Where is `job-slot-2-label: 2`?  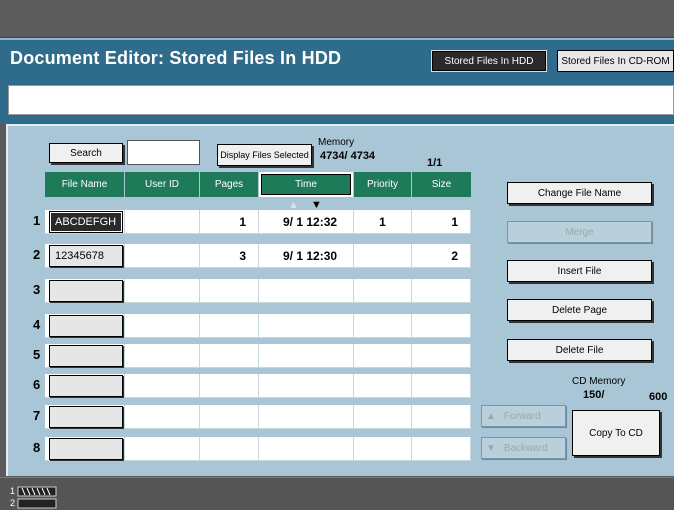
job-slot-2-label: 2 is located at coordinates (12, 503).